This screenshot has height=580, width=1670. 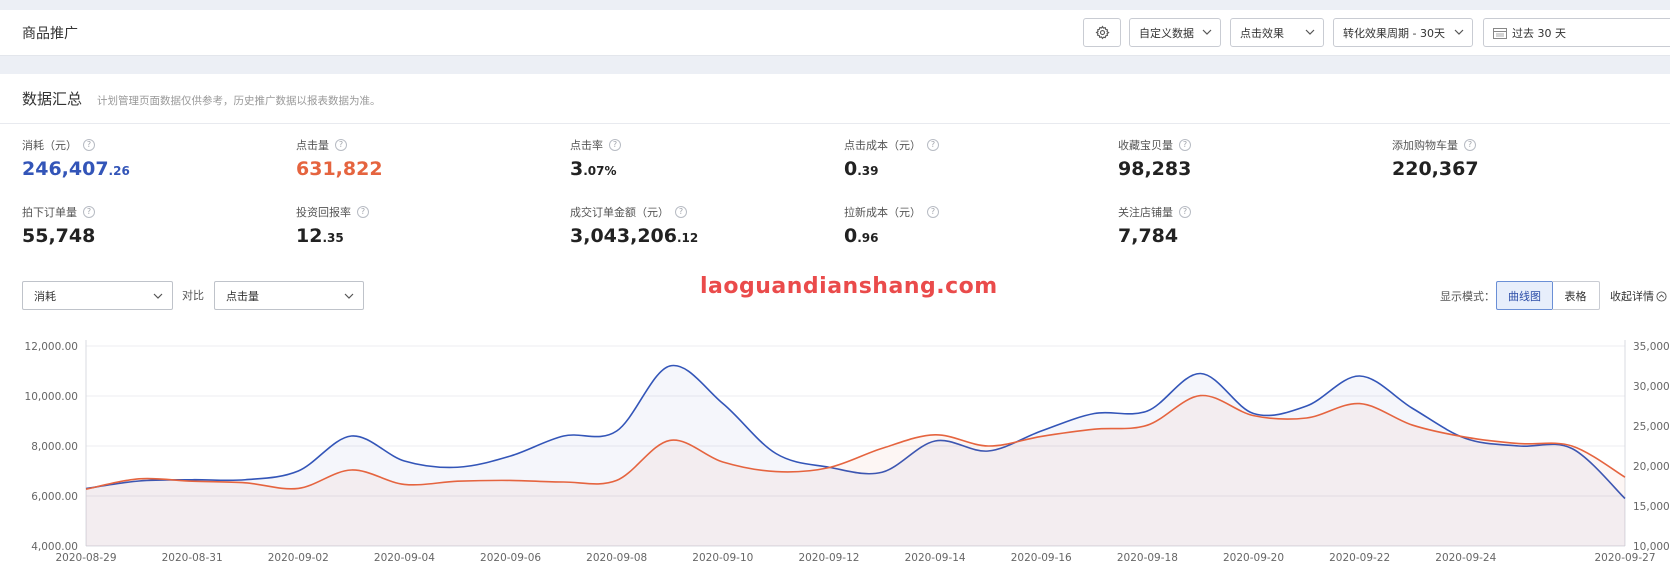 What do you see at coordinates (1524, 295) in the screenshot?
I see `mode-line-chart-button: 曲线图` at bounding box center [1524, 295].